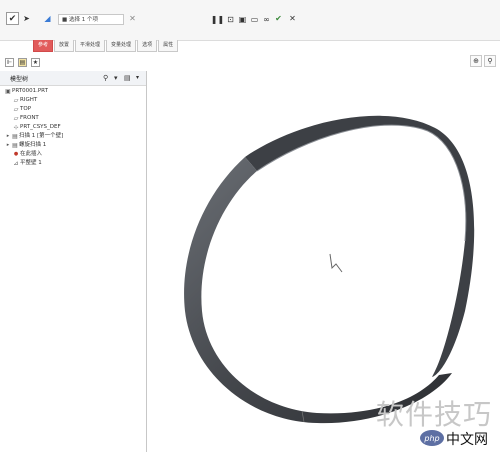  Describe the element at coordinates (490, 61) in the screenshot. I see `view-tools-icon: ⚲` at that location.